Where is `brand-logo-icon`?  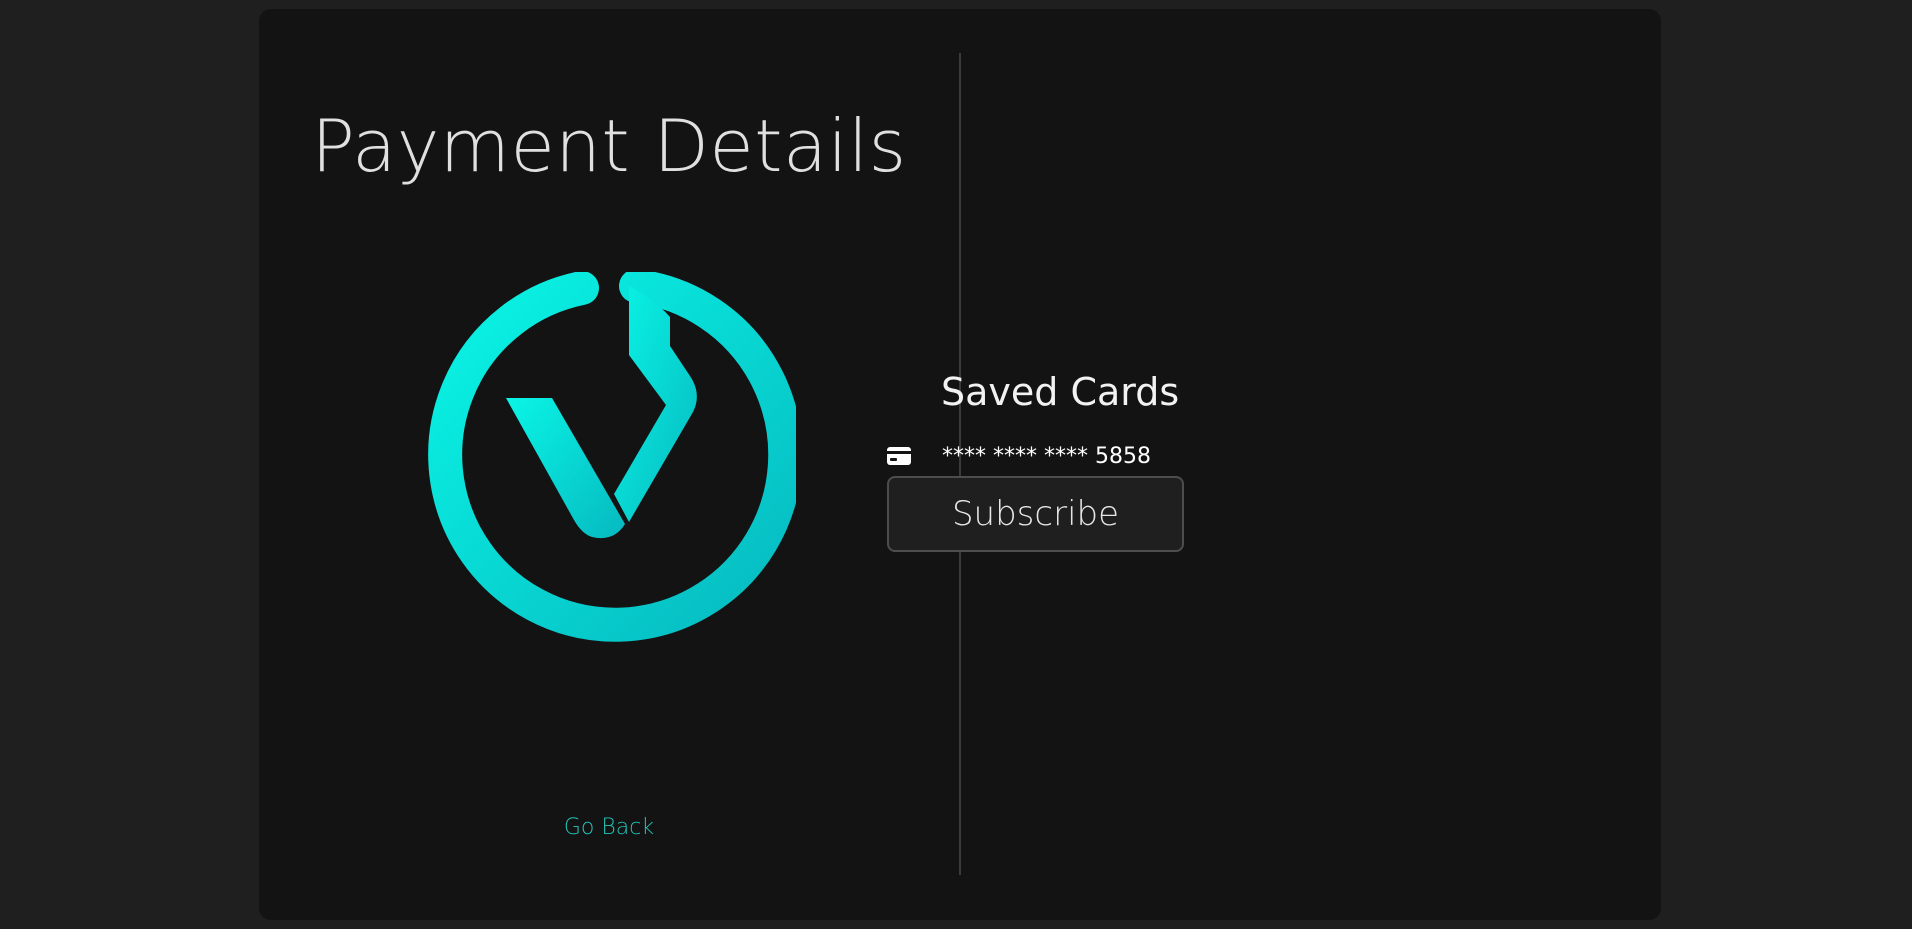 brand-logo-icon is located at coordinates (612, 457).